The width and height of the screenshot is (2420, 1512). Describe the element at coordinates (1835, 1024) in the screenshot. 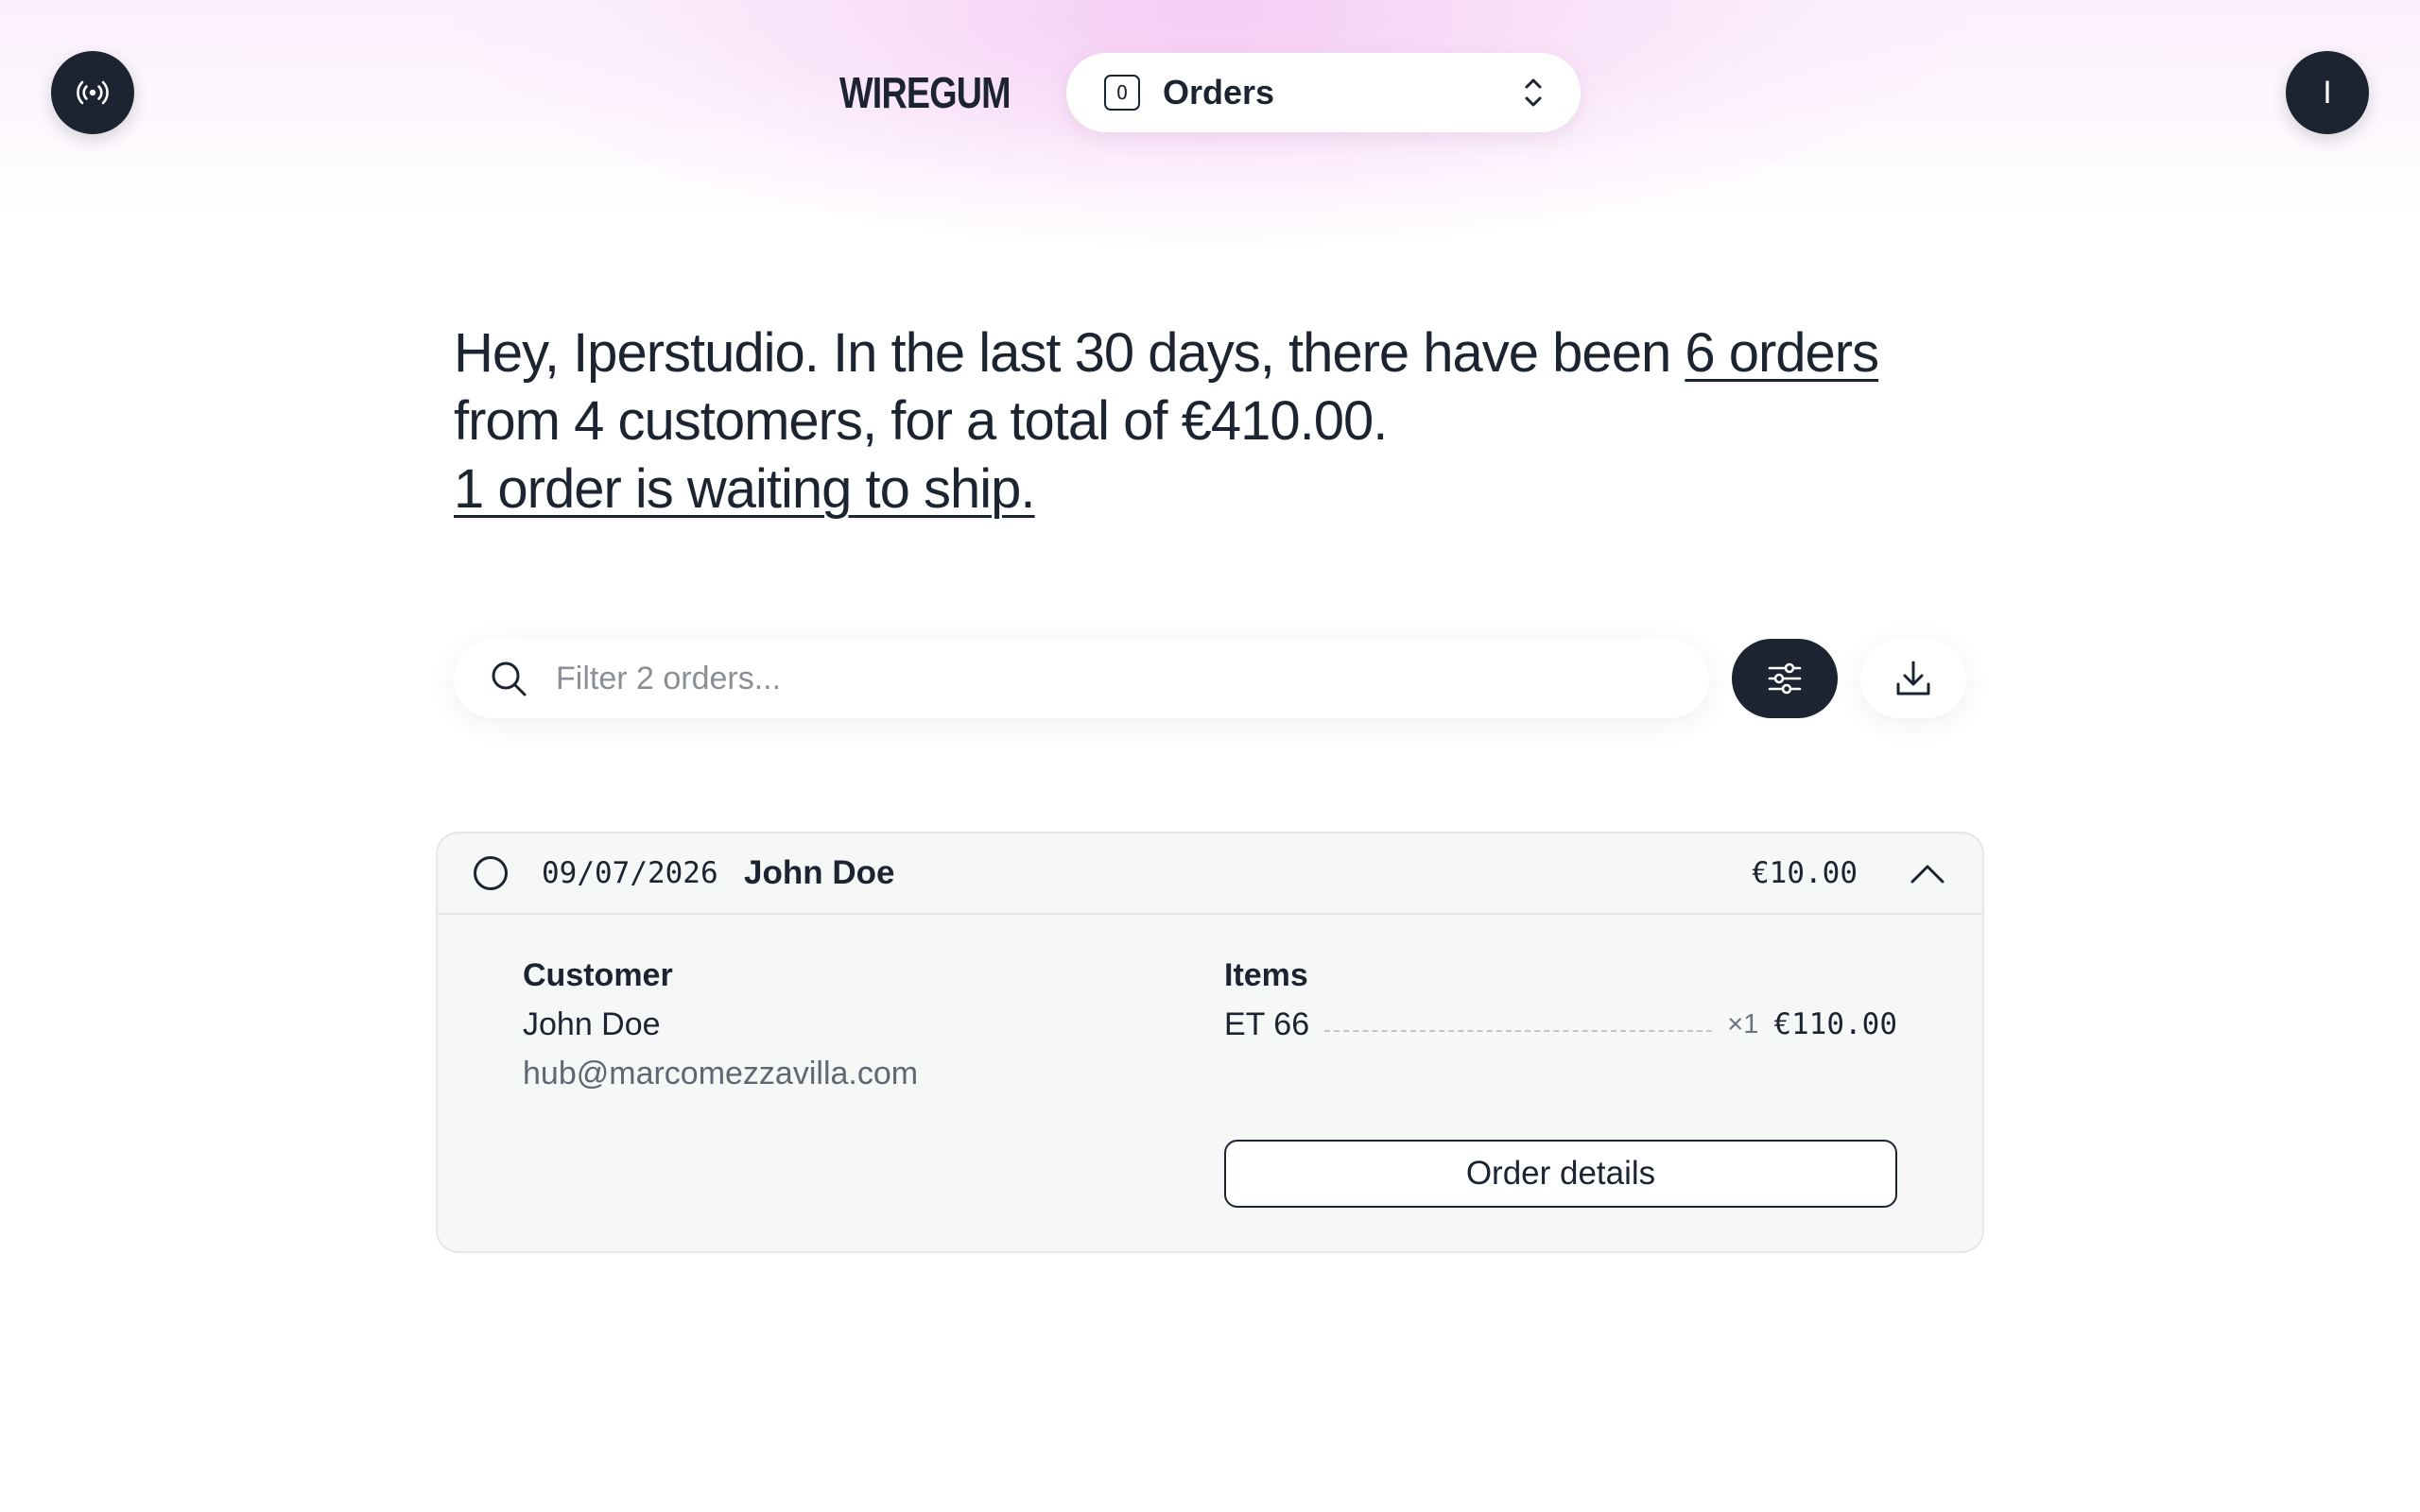

I see `item-price: €110.00` at that location.